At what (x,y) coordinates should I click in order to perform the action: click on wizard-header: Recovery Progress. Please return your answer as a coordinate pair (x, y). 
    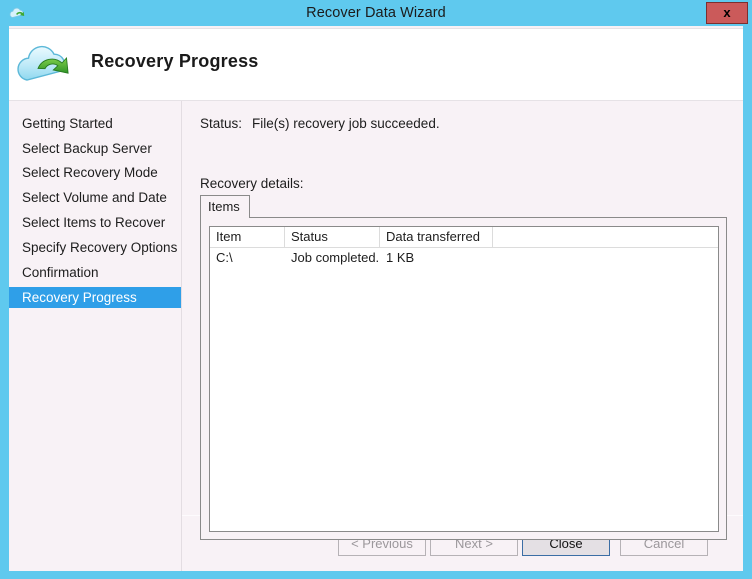
    Looking at the image, I should click on (376, 64).